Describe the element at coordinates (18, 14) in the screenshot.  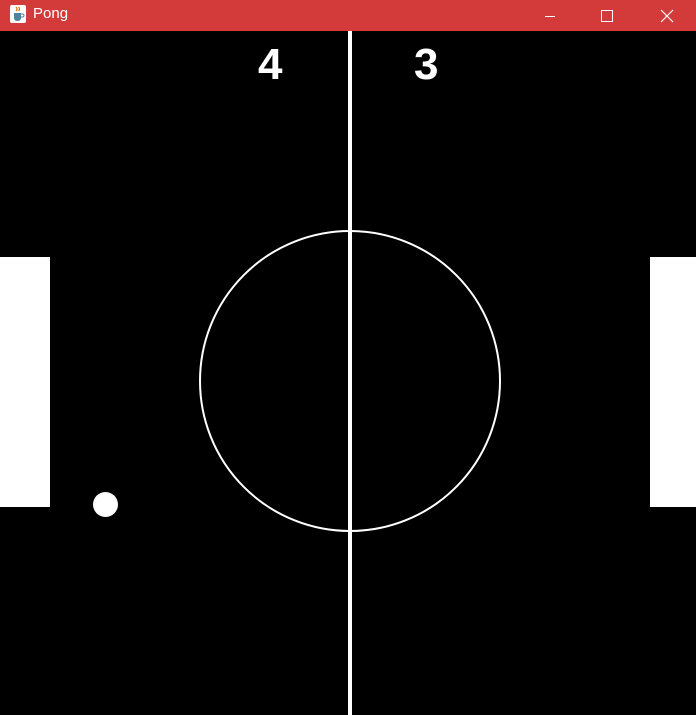
I see `java-cup-icon` at that location.